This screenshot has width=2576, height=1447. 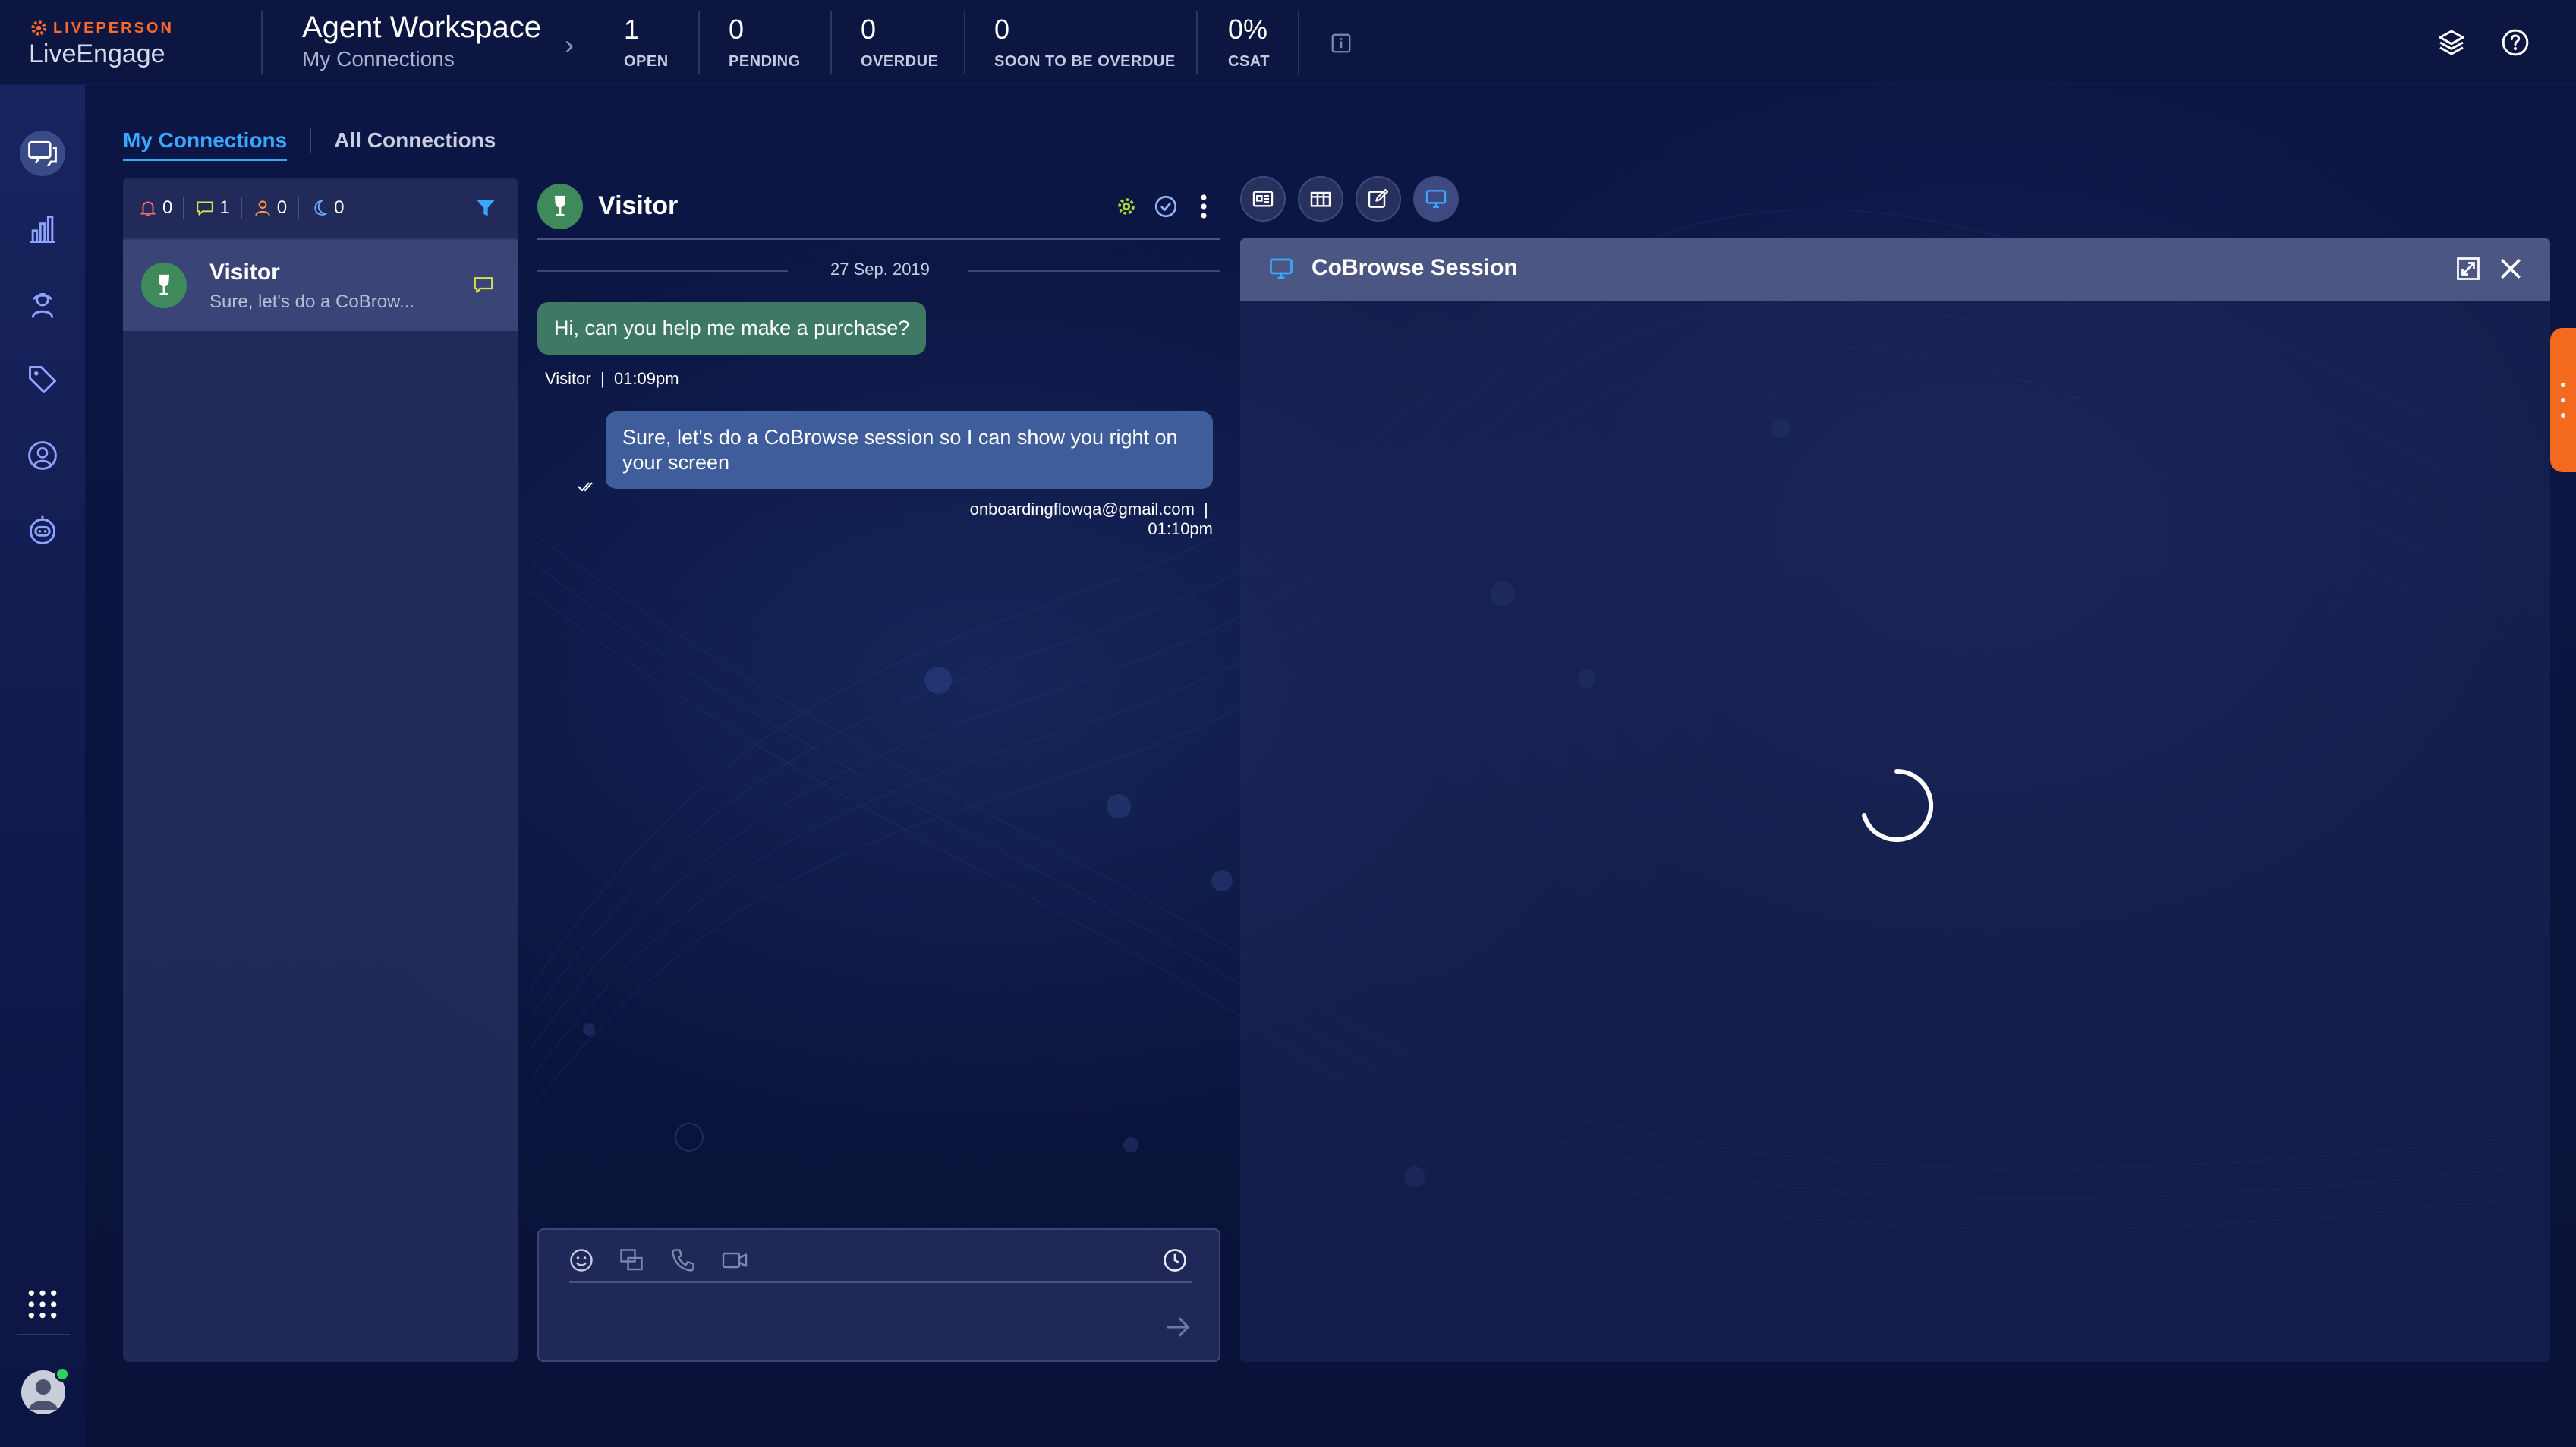 I want to click on counter-away-value: 0, so click(x=339, y=207).